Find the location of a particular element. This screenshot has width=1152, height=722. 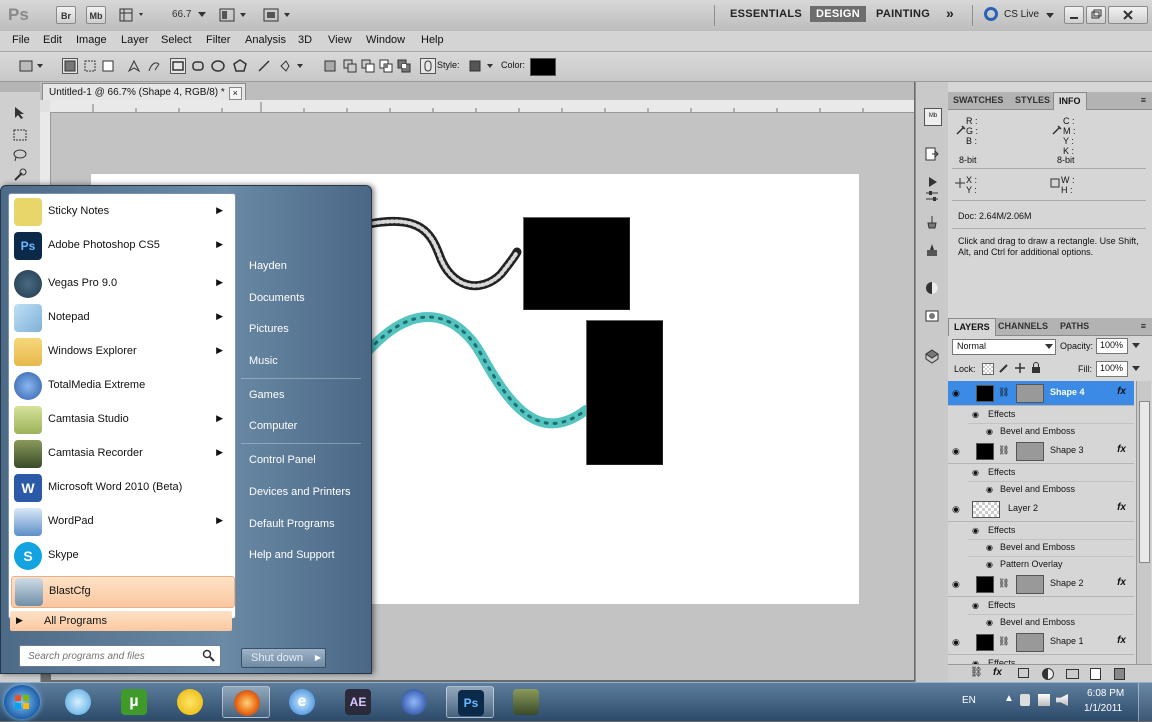

new-layer-icon is located at coordinates (1095, 674).